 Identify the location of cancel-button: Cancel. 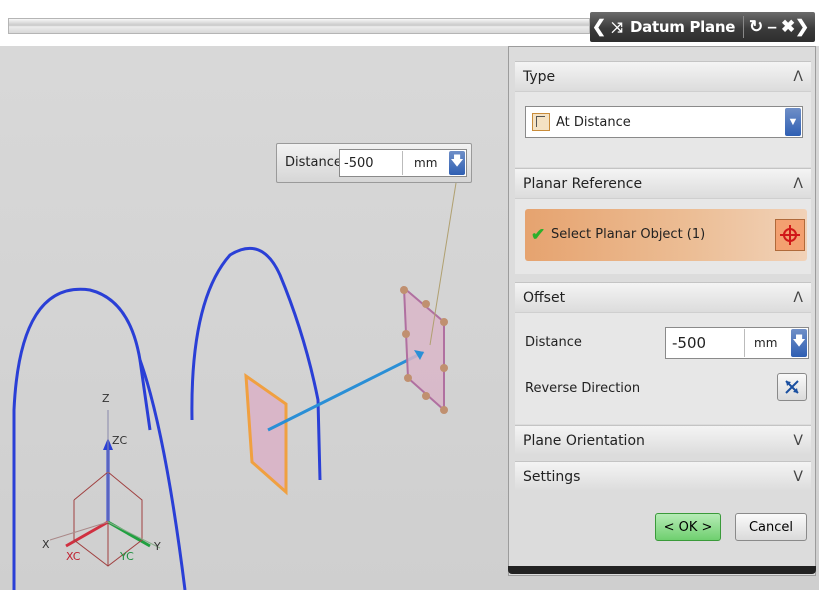
(771, 527).